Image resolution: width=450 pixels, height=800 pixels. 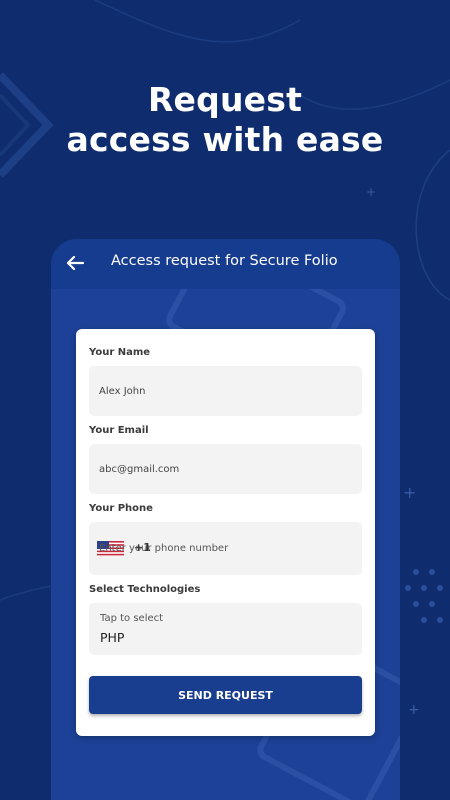 What do you see at coordinates (119, 430) in the screenshot?
I see `email-label: Your Email` at bounding box center [119, 430].